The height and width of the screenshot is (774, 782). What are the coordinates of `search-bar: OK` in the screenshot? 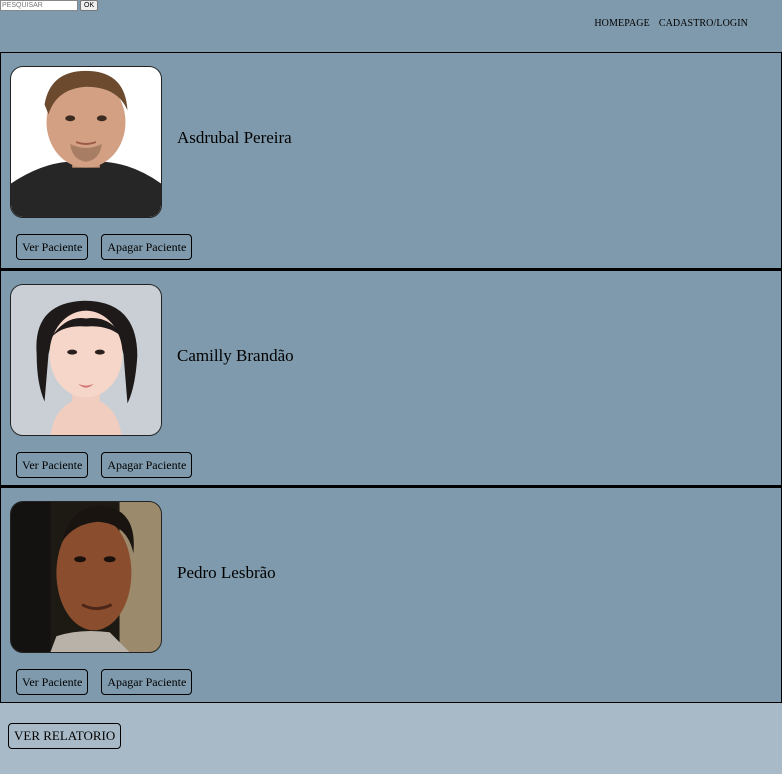 It's located at (49, 5).